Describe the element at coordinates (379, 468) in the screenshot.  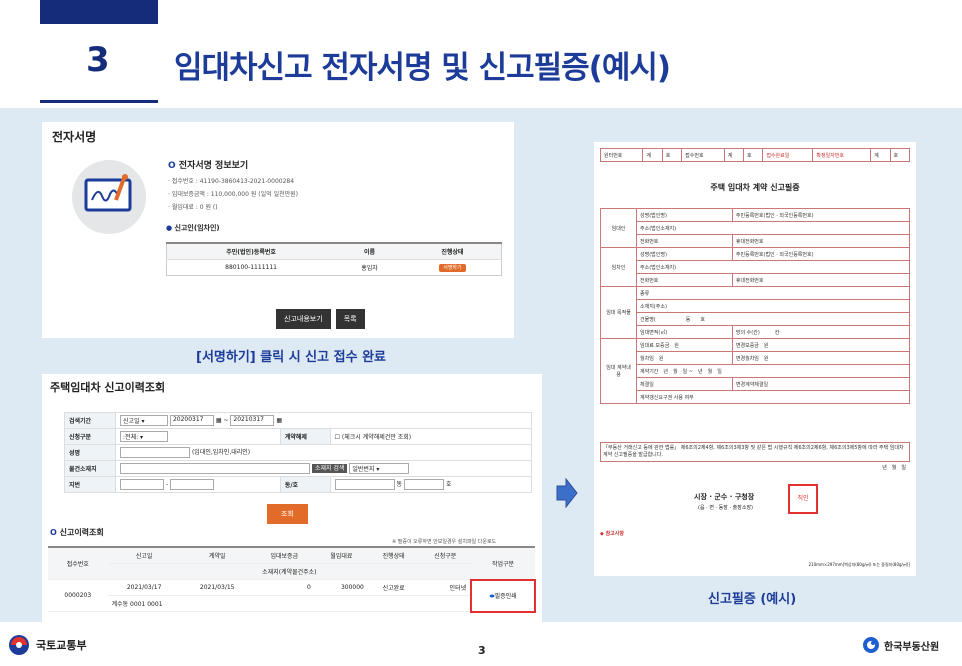
I see `address-type-select: 일반번지 ▾` at that location.